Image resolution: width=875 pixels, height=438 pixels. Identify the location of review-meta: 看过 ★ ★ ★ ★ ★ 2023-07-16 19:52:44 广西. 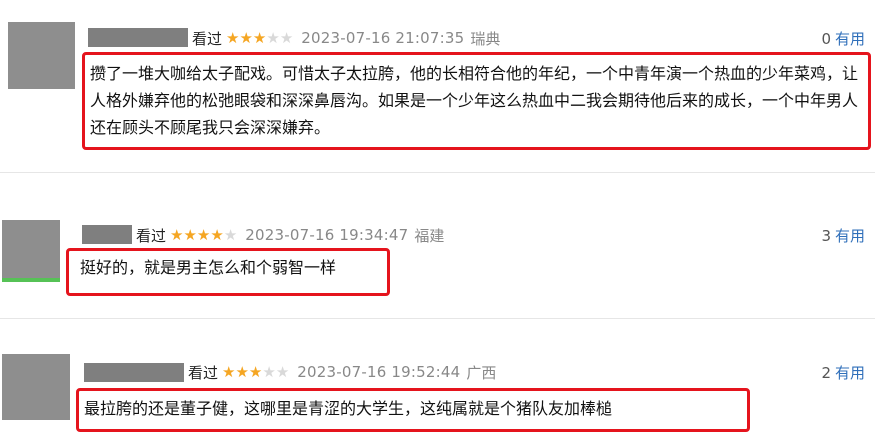
(342, 372).